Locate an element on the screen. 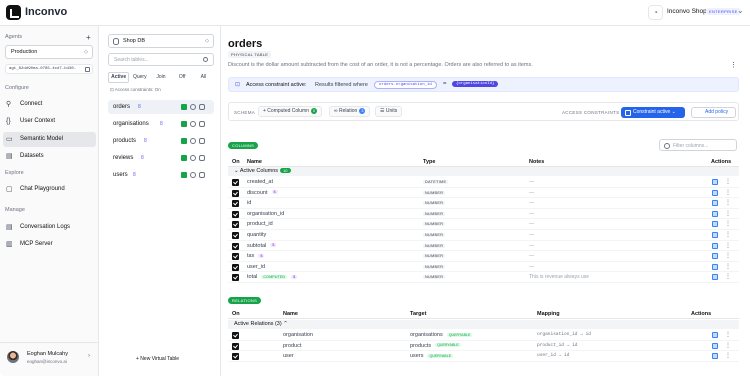  relations-table-header: On Name Target Mapping Actions is located at coordinates (483, 314).